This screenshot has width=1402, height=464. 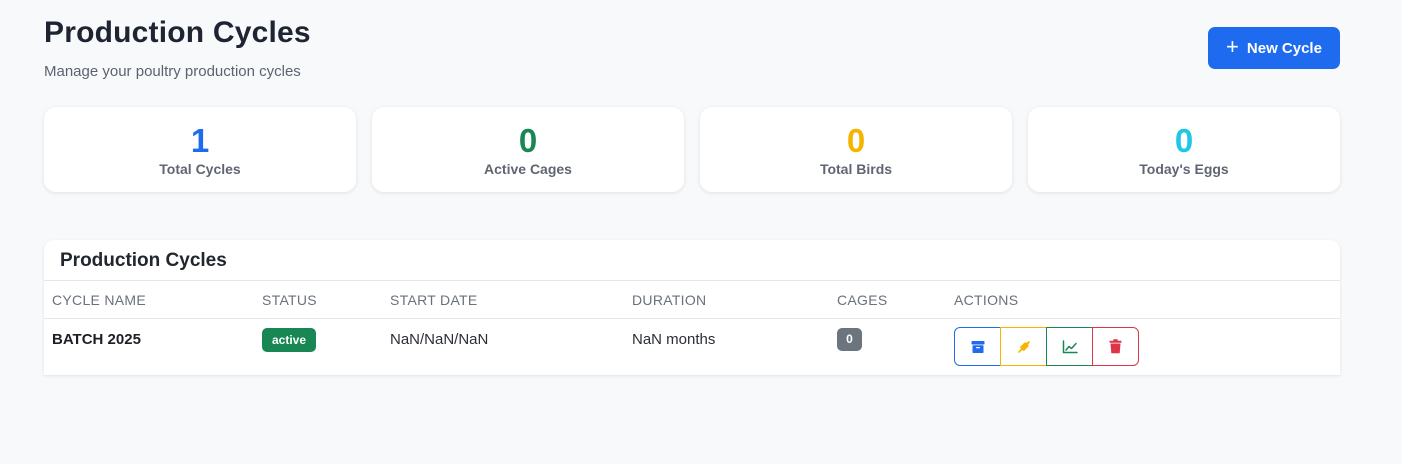 I want to click on column-header-status: STATUS, so click(x=289, y=300).